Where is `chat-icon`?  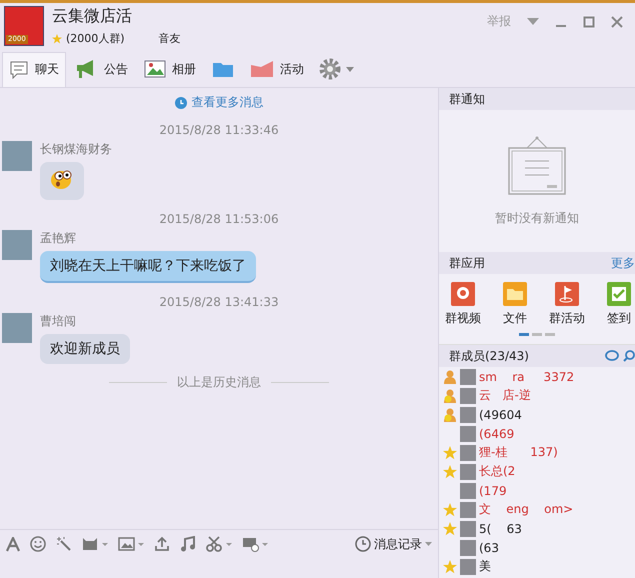 chat-icon is located at coordinates (19, 69).